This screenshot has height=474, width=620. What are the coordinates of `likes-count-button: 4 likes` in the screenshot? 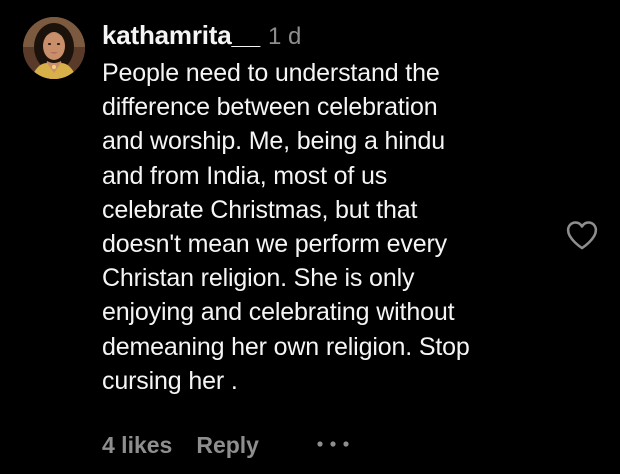 It's located at (137, 445).